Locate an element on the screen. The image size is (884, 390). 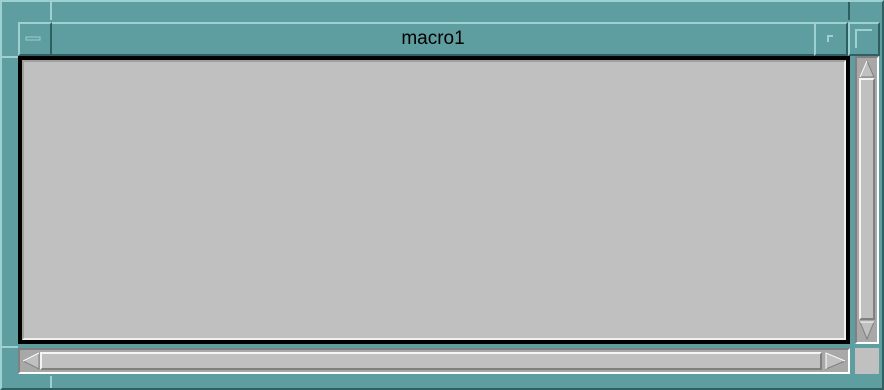
scroll-left-button is located at coordinates (31, 361).